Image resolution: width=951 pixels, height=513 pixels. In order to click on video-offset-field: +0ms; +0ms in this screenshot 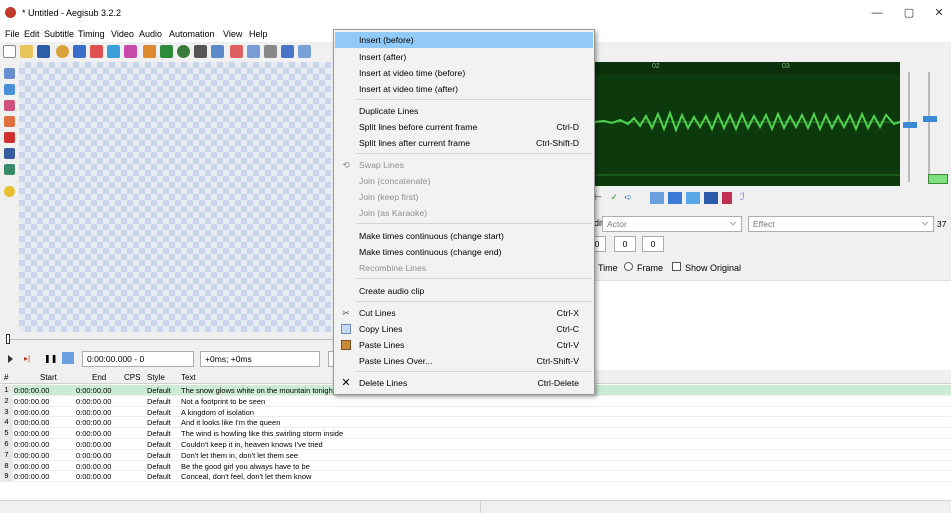, I will do `click(260, 359)`.